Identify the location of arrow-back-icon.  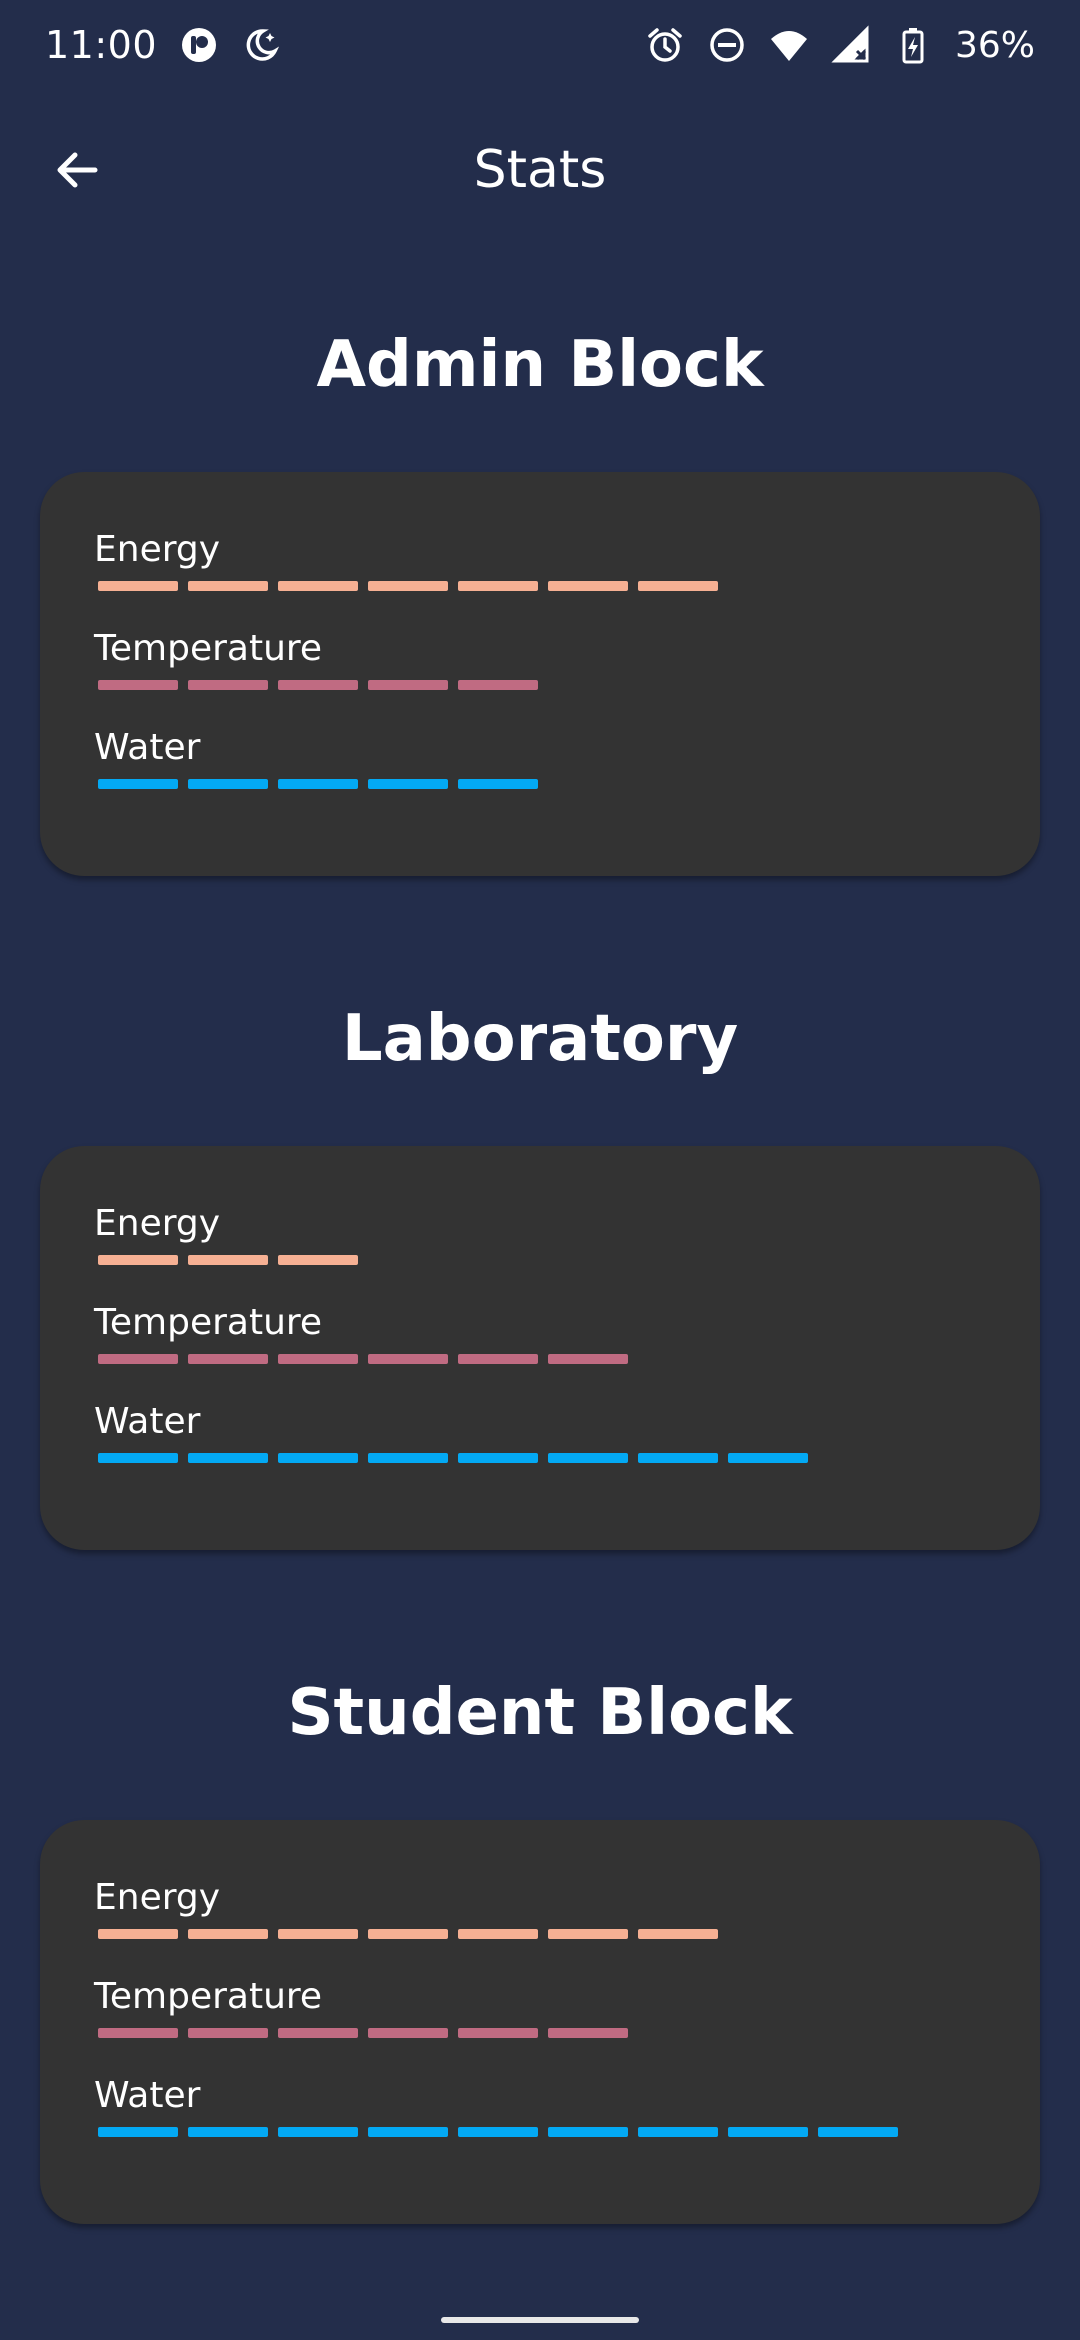
(77, 170).